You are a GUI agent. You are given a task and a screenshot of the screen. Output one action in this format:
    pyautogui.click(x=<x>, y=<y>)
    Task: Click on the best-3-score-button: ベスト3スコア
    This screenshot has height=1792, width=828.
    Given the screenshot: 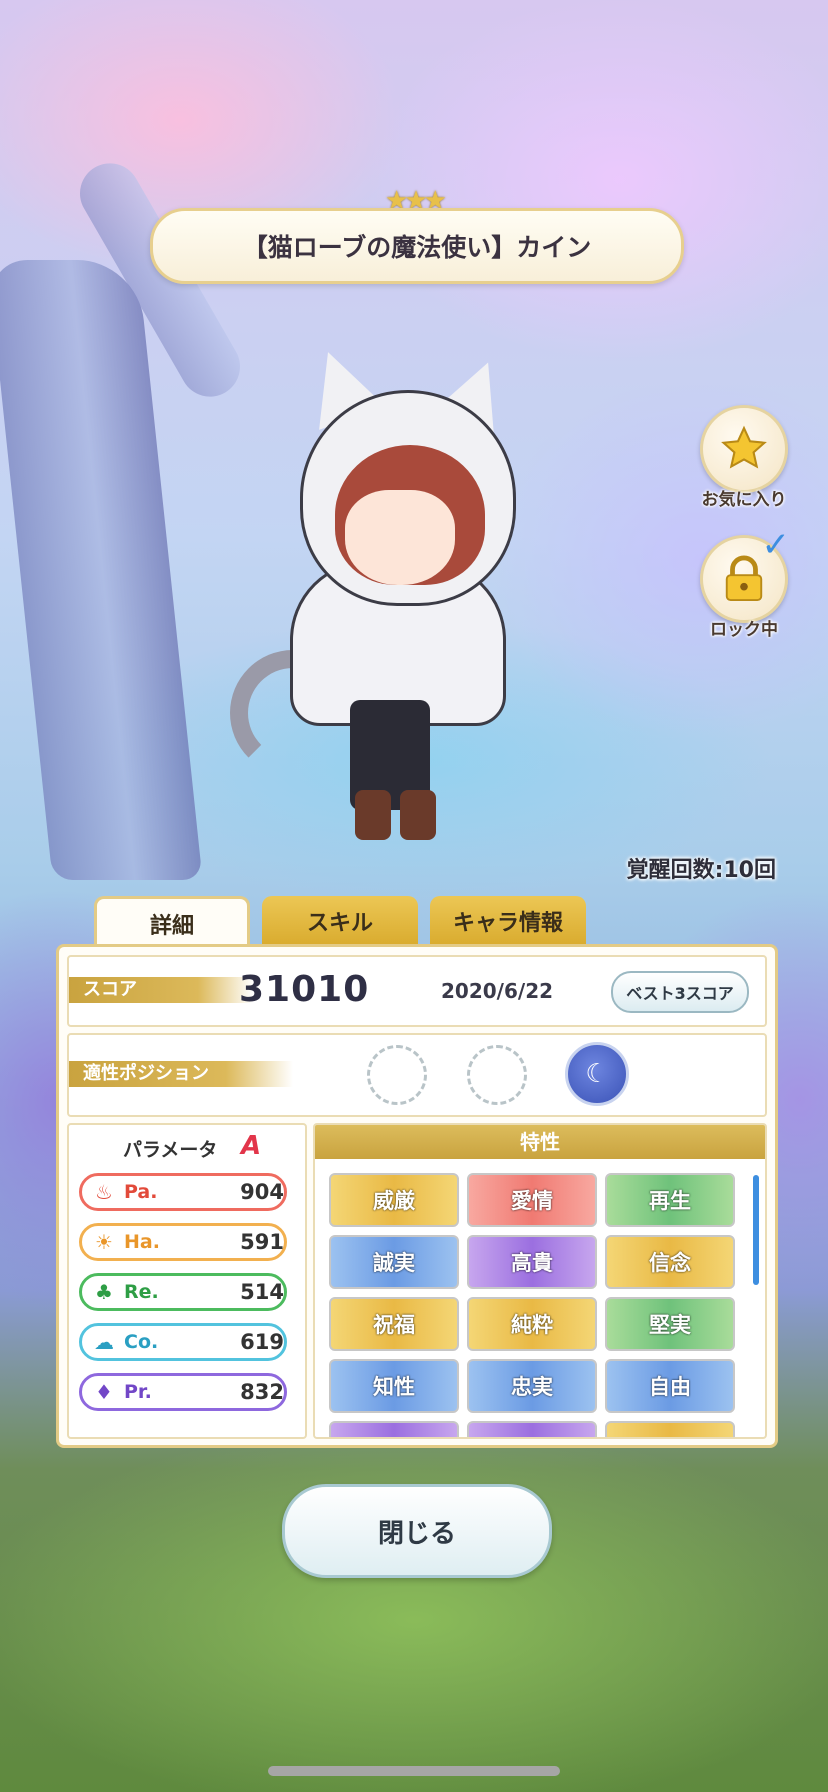 What is the action you would take?
    pyautogui.click(x=680, y=992)
    